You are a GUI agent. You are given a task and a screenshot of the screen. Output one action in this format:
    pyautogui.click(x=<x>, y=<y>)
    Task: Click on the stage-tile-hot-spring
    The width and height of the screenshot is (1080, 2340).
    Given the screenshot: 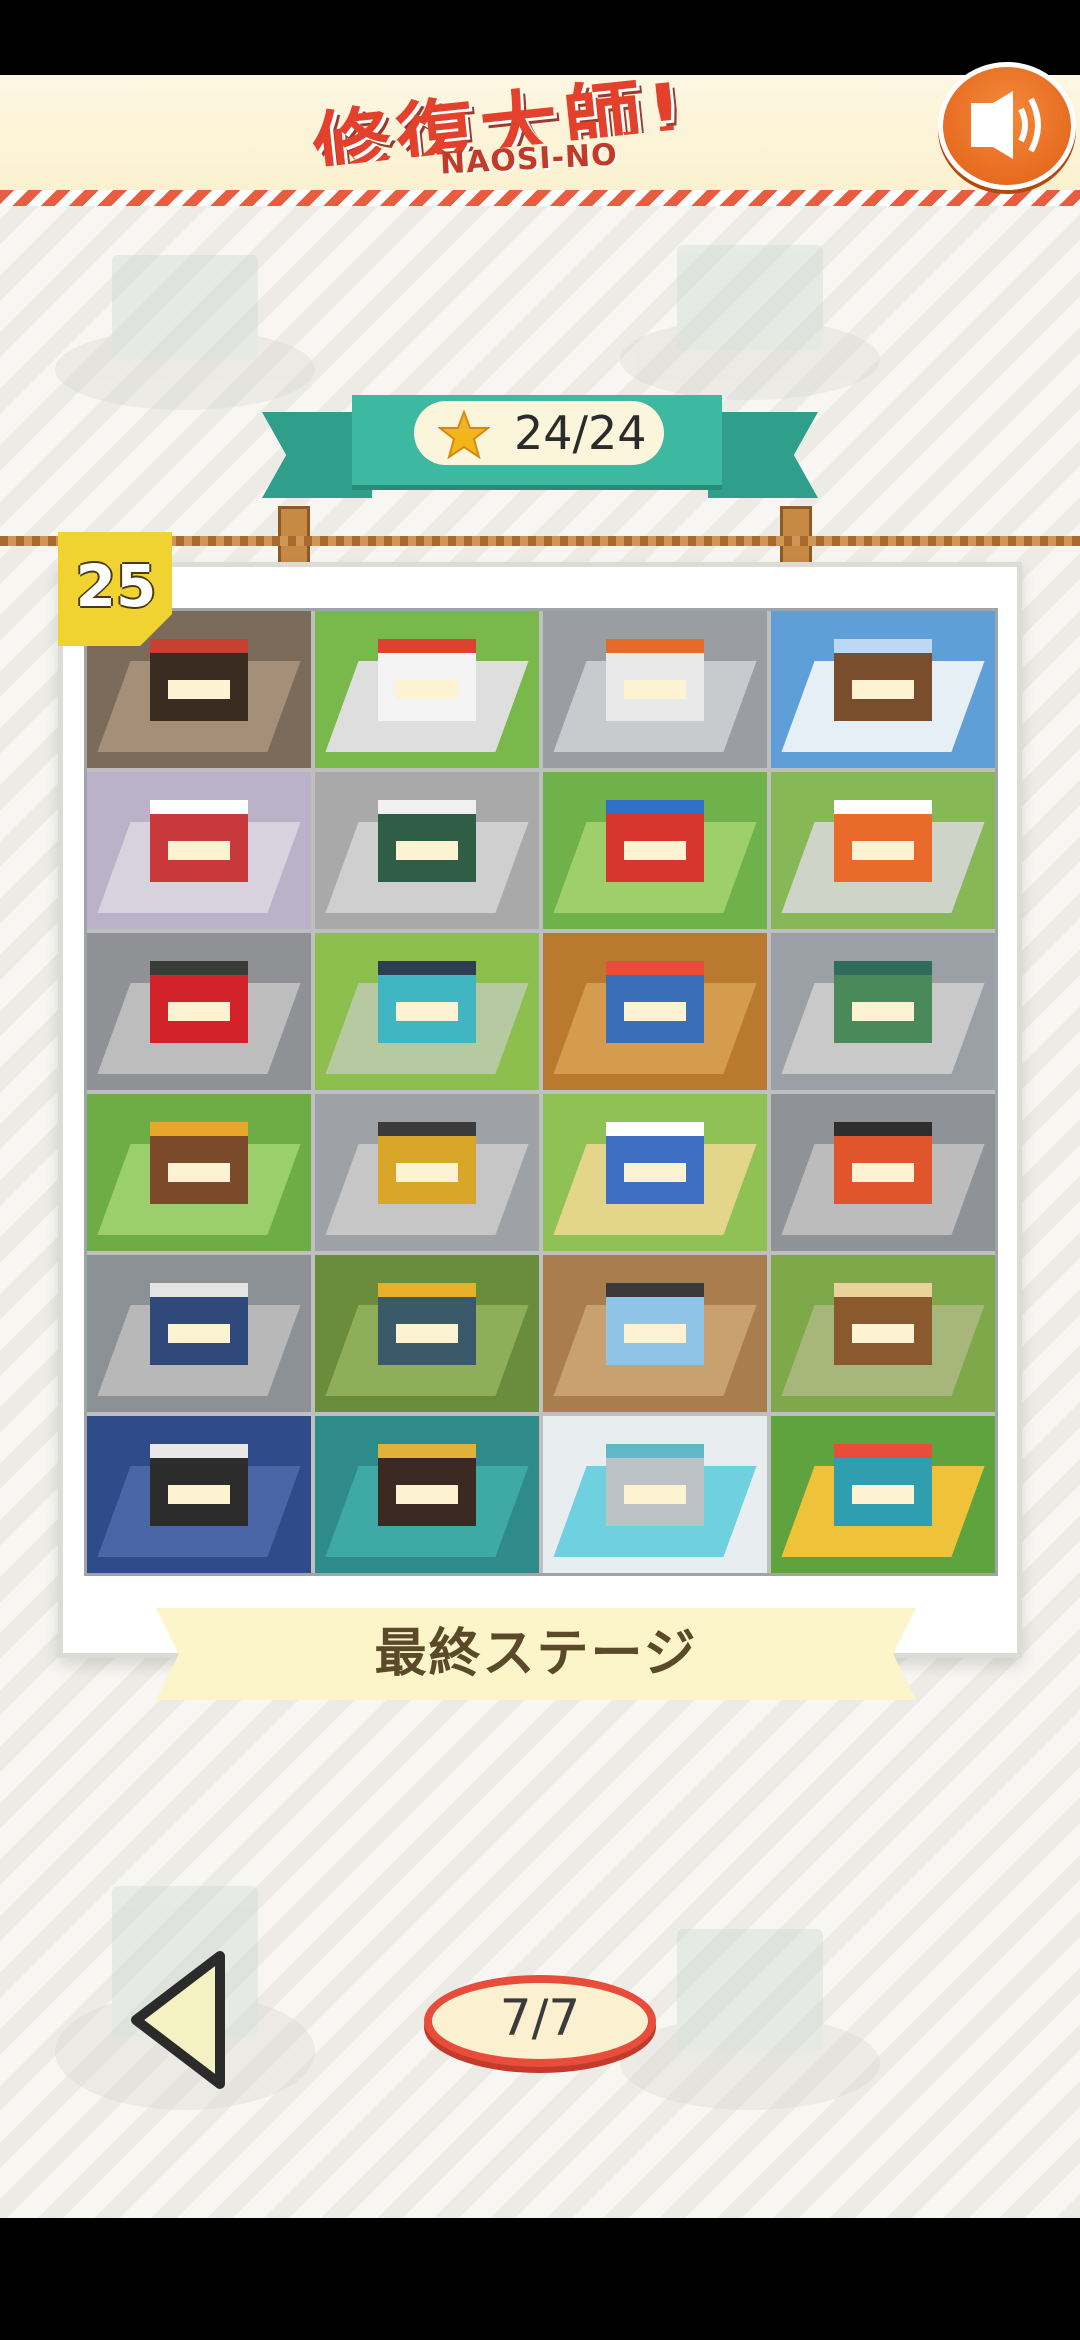 What is the action you would take?
    pyautogui.click(x=427, y=1333)
    